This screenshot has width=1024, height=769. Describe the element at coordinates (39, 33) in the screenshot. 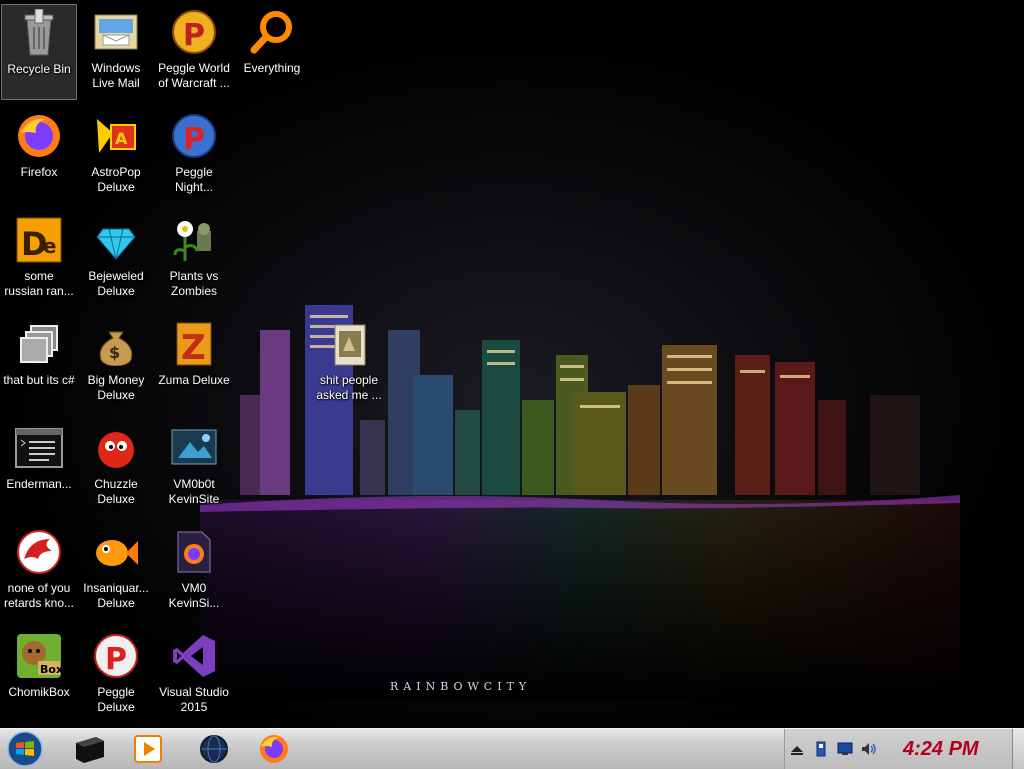

I see `recycle-bin-icon` at that location.